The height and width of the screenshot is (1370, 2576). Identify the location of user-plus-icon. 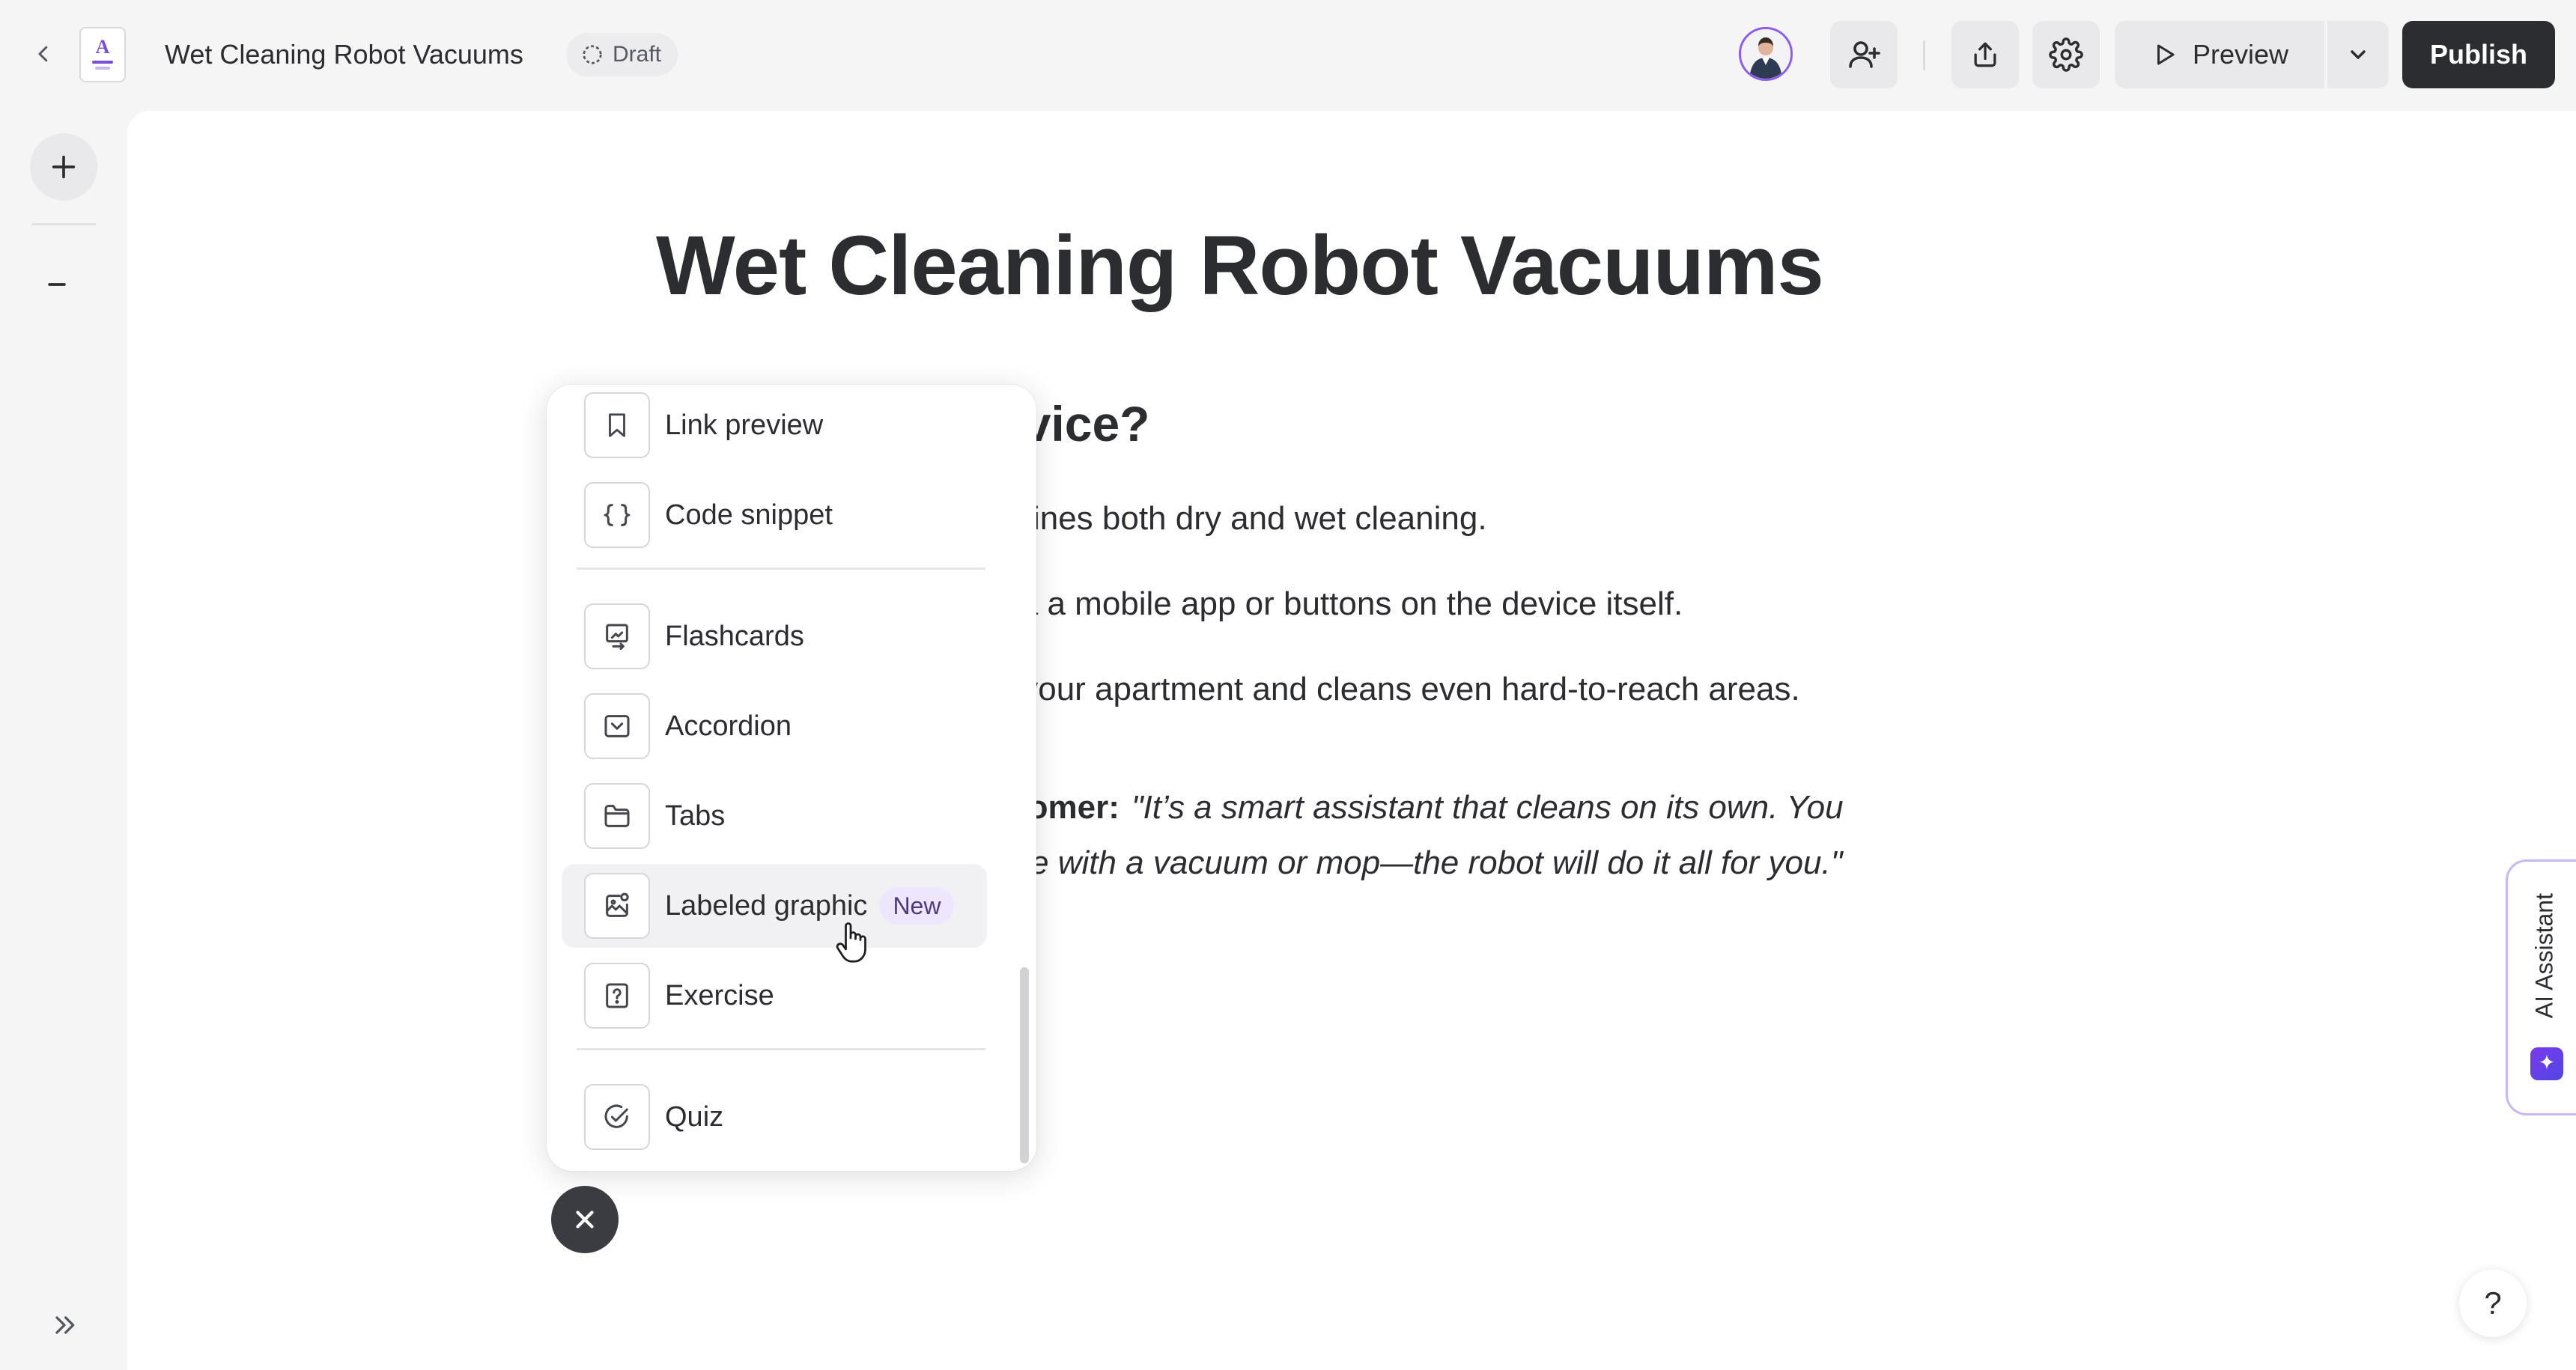
(1864, 54).